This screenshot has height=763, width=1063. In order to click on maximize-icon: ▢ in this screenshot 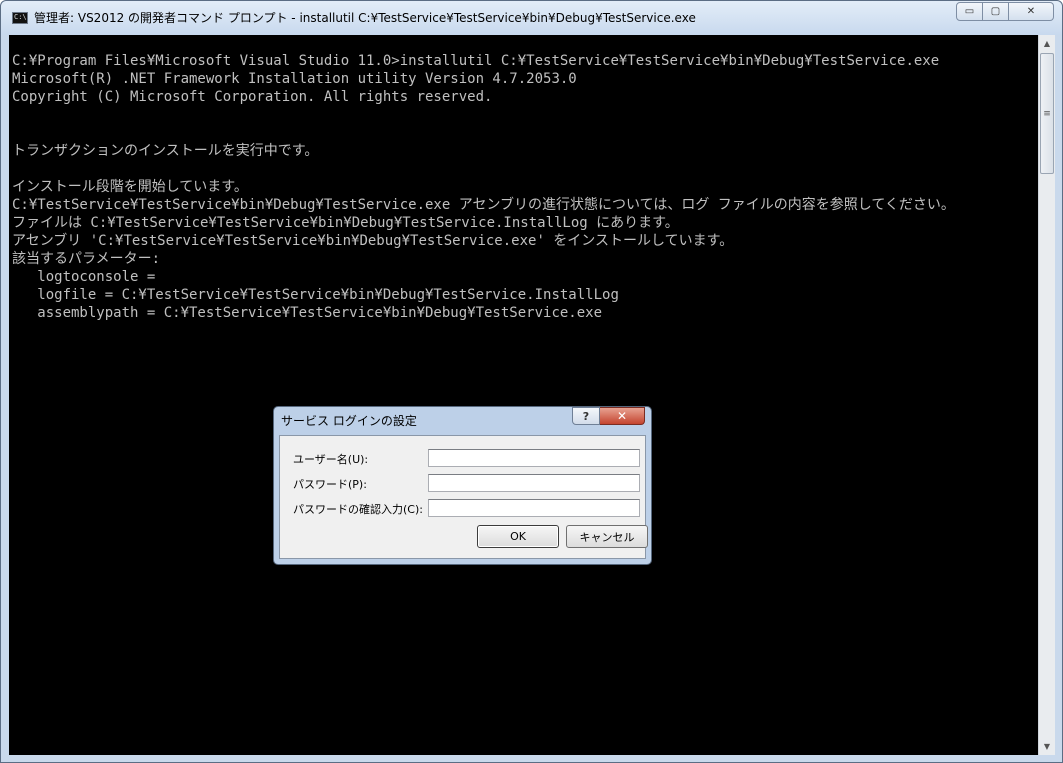, I will do `click(995, 11)`.